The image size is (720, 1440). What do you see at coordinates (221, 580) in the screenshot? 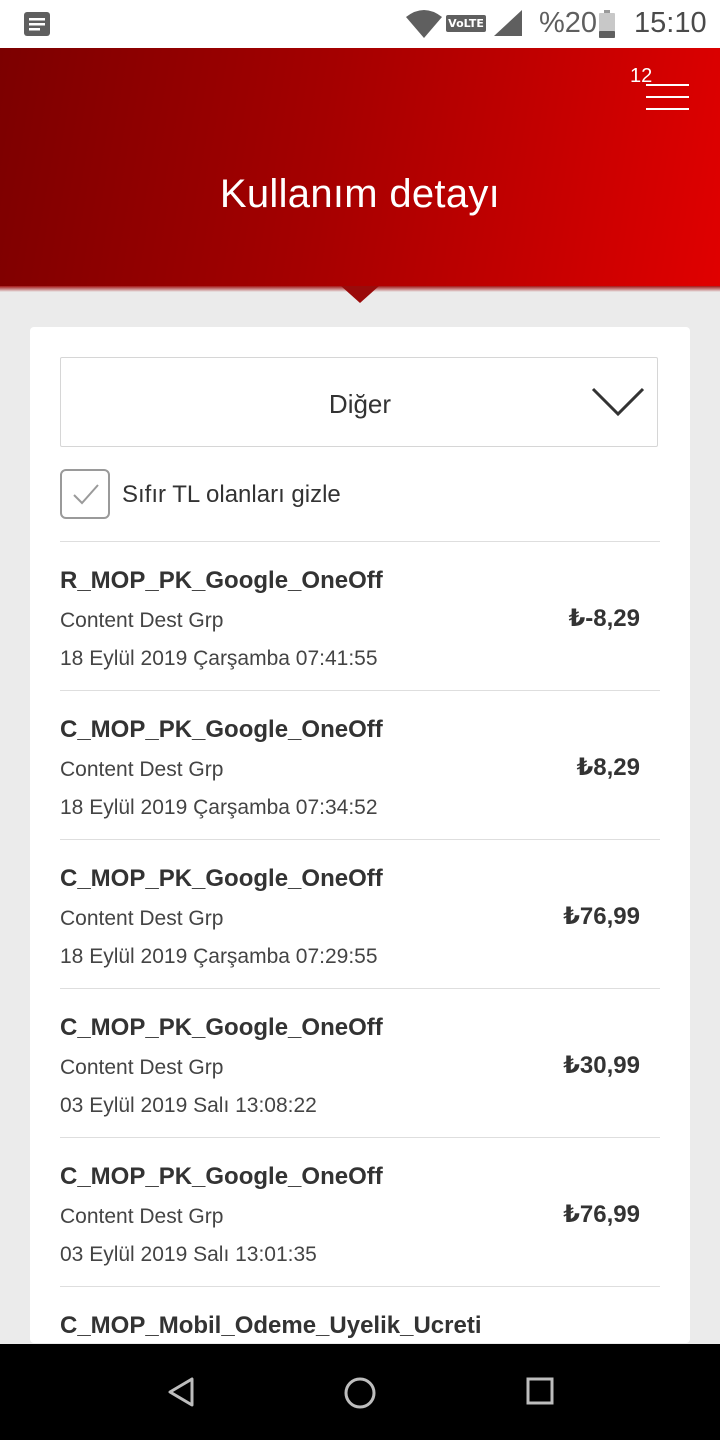
I see `transaction-title: R_MOP_PK_Google_OneOff` at bounding box center [221, 580].